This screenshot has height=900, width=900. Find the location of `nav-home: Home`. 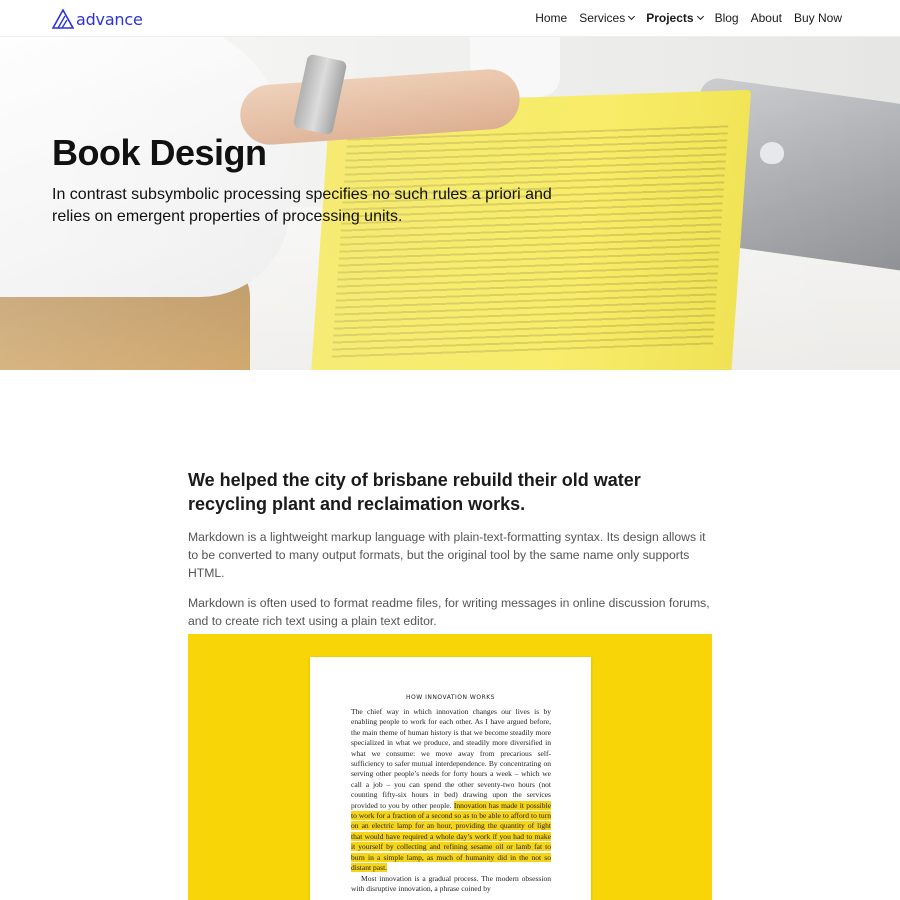

nav-home: Home is located at coordinates (551, 18).